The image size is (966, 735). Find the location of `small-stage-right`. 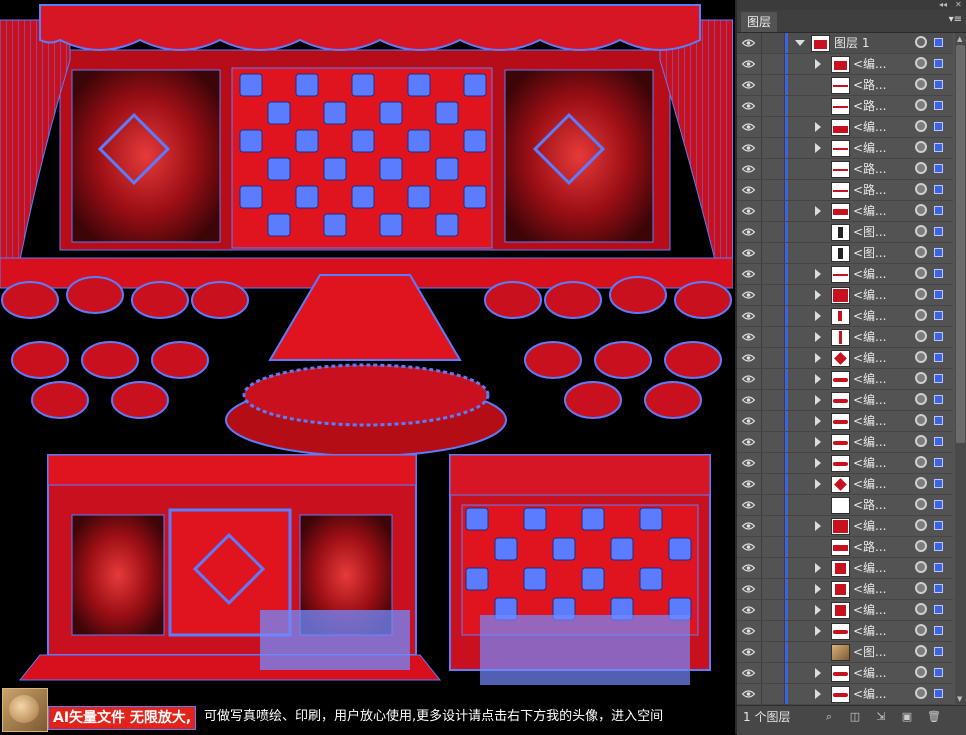

small-stage-right is located at coordinates (580, 569).